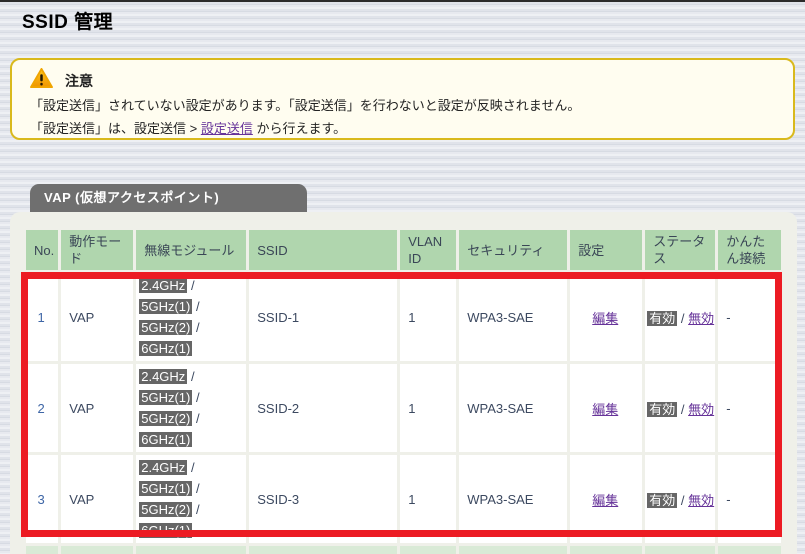 This screenshot has width=805, height=554. Describe the element at coordinates (42, 250) in the screenshot. I see `header-no: No.` at that location.